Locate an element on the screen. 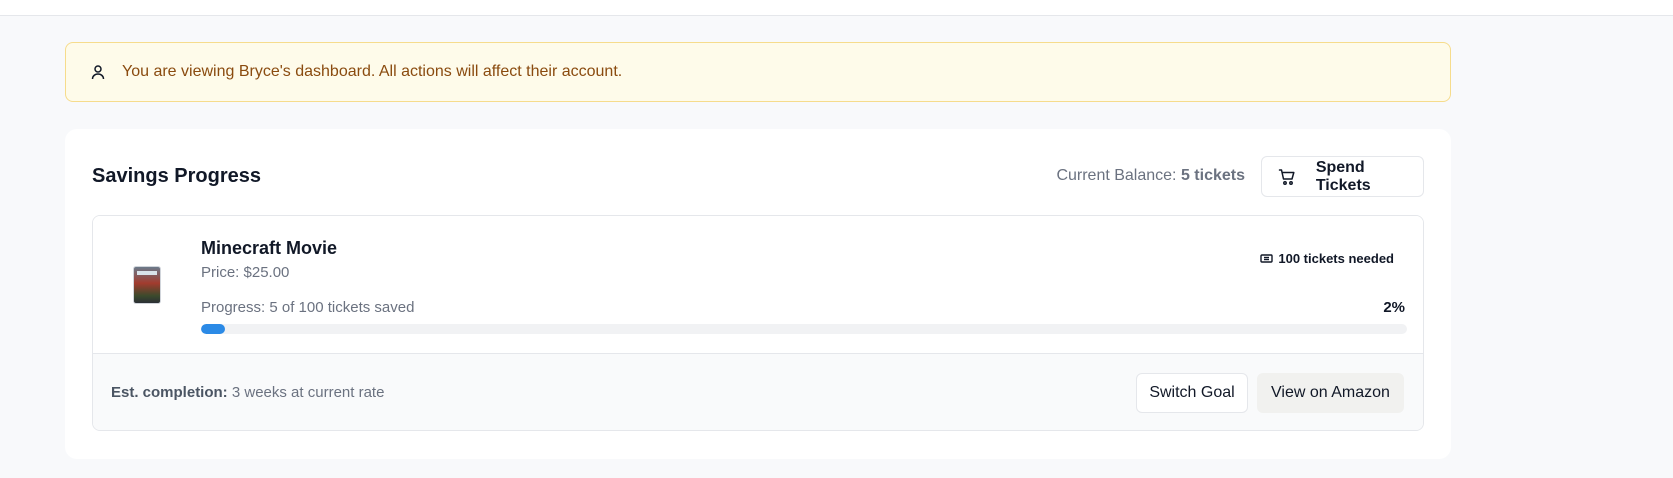  progress-bar is located at coordinates (804, 329).